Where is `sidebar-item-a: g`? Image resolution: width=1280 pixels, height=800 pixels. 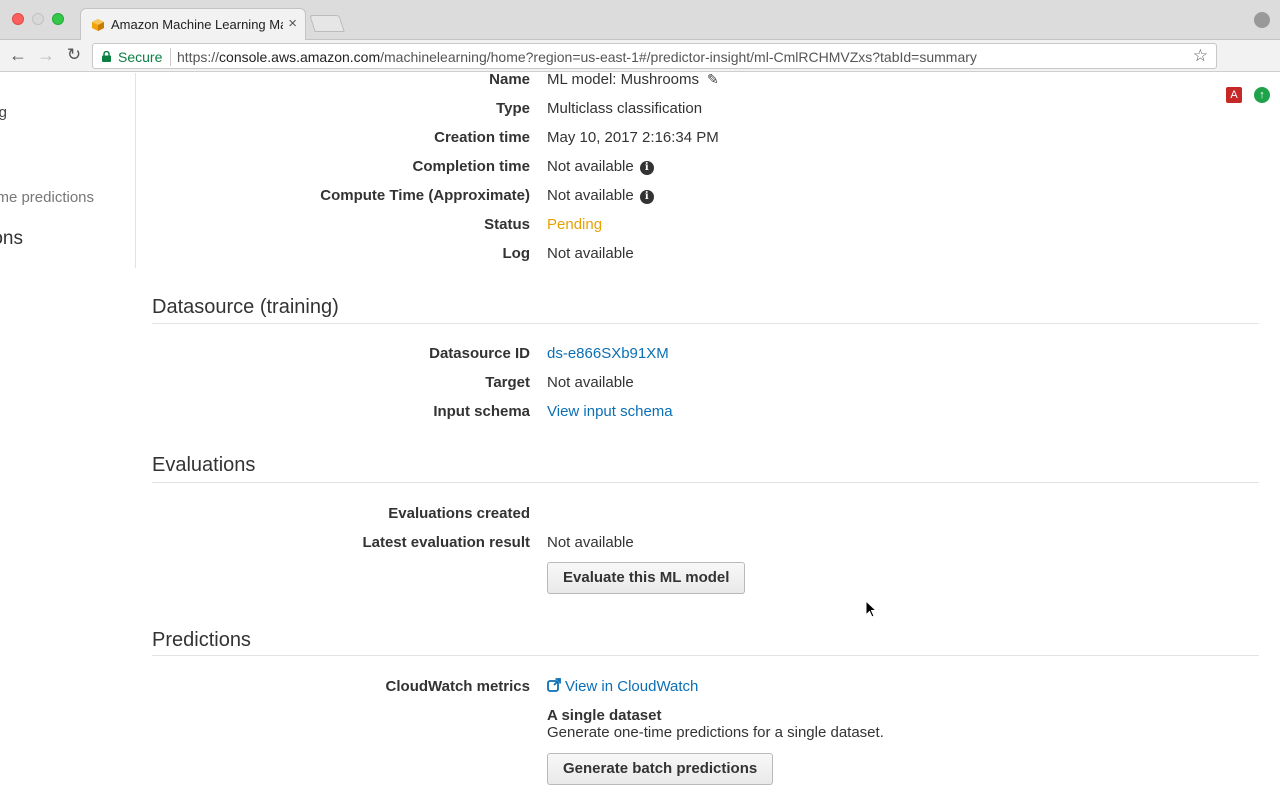
sidebar-item-a: g is located at coordinates (3, 112).